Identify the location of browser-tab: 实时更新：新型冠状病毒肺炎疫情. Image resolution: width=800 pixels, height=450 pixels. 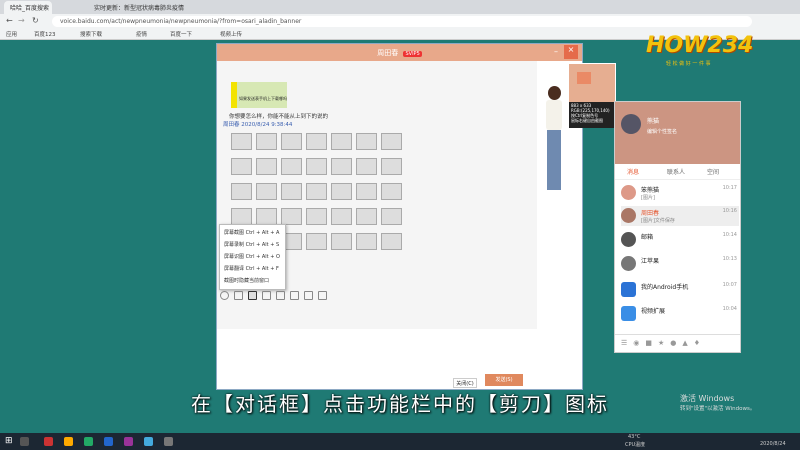
(138, 7).